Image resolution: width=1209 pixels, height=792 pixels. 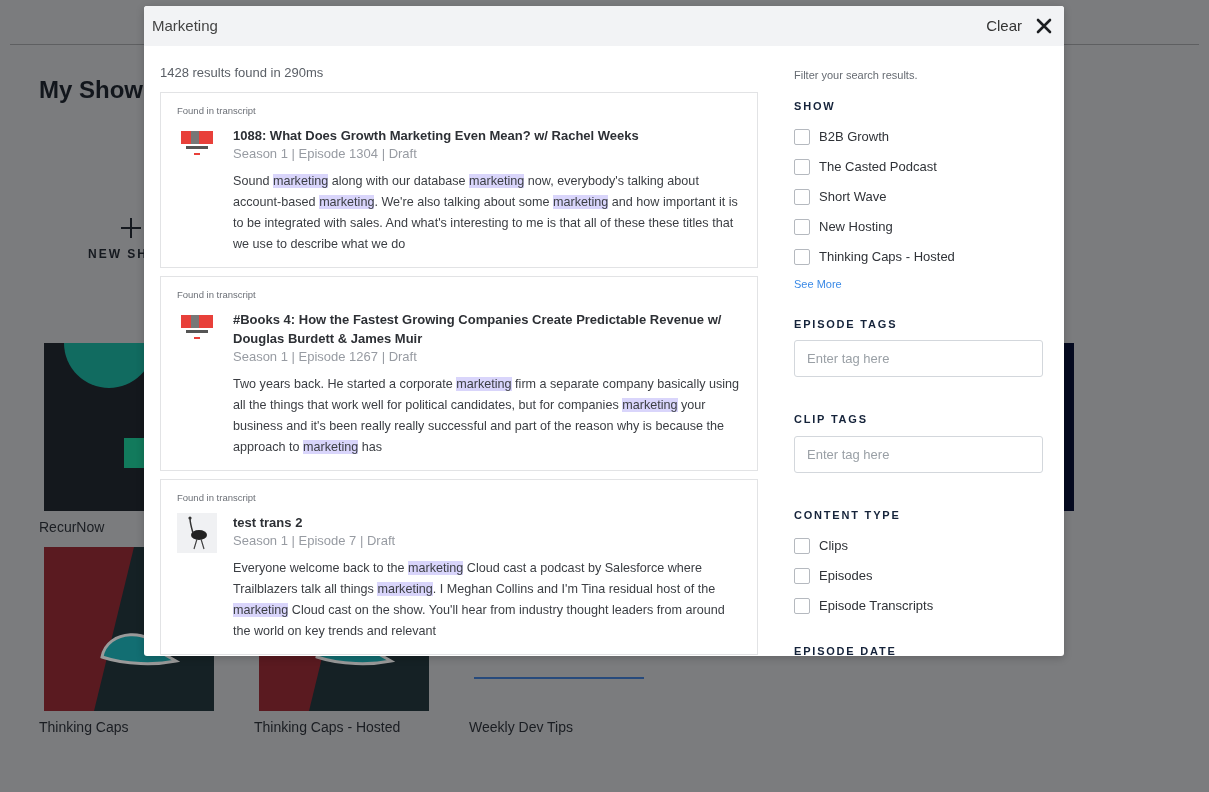 What do you see at coordinates (556, 727) in the screenshot?
I see `show-title: Weekly Dev Tips` at bounding box center [556, 727].